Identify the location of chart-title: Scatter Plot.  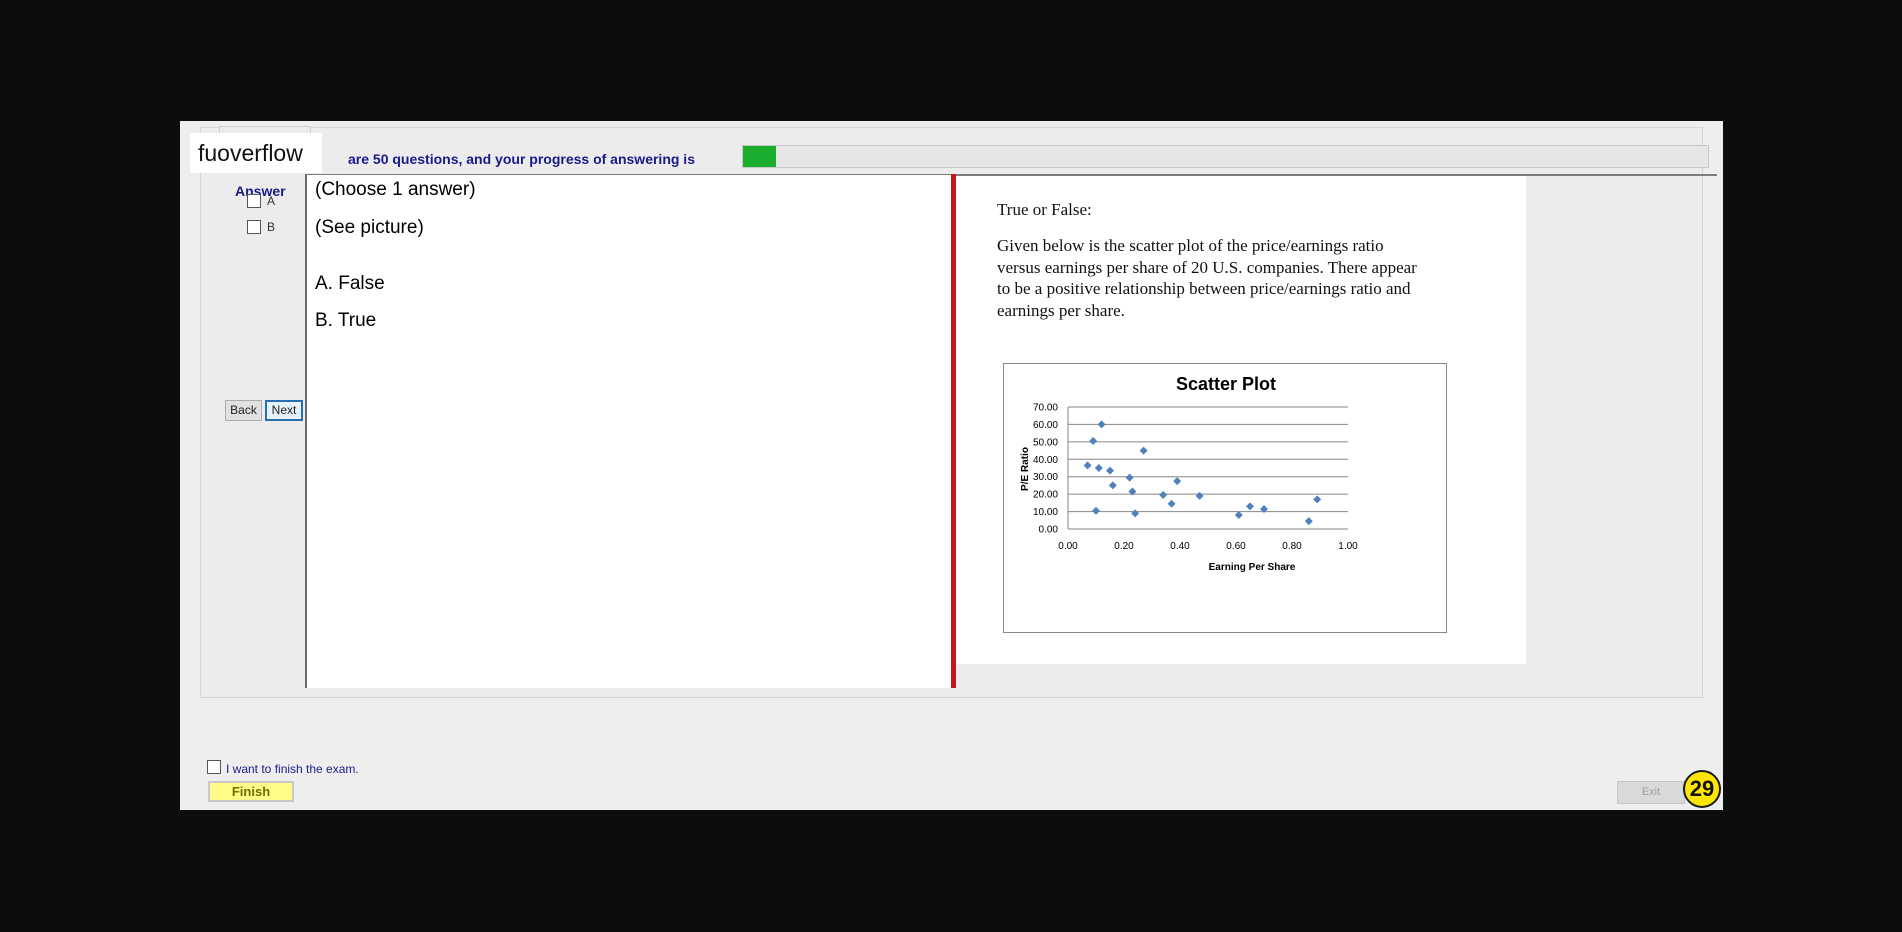
(1226, 384).